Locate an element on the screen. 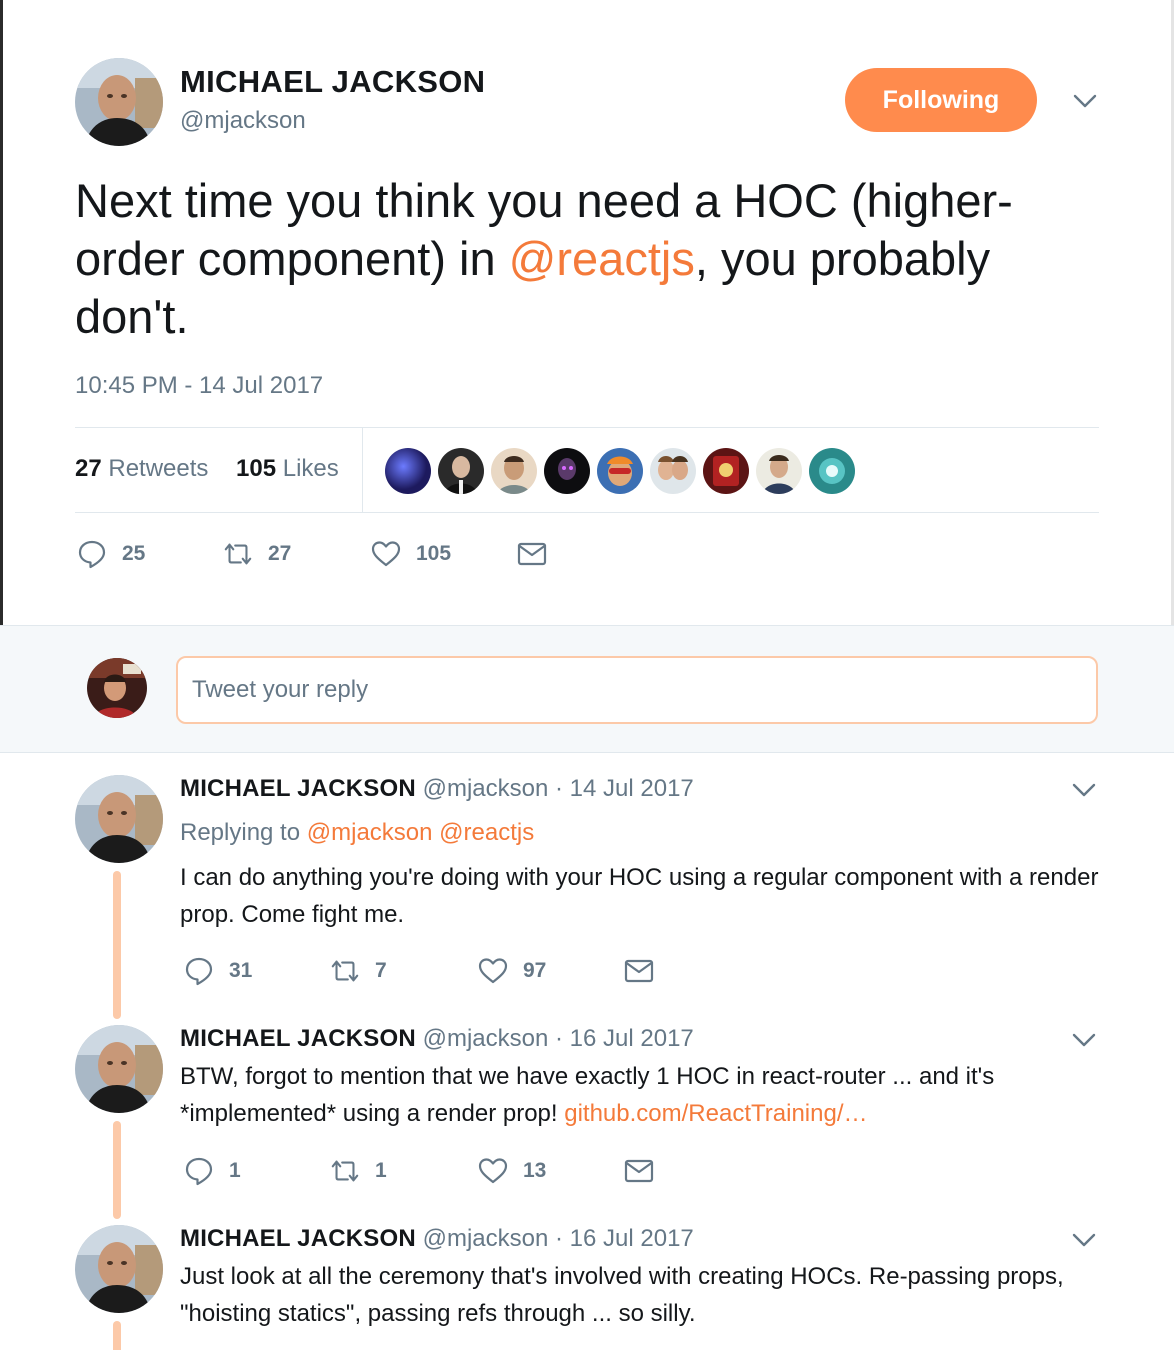 The height and width of the screenshot is (1350, 1174). retweet-count: 1 is located at coordinates (381, 1170).